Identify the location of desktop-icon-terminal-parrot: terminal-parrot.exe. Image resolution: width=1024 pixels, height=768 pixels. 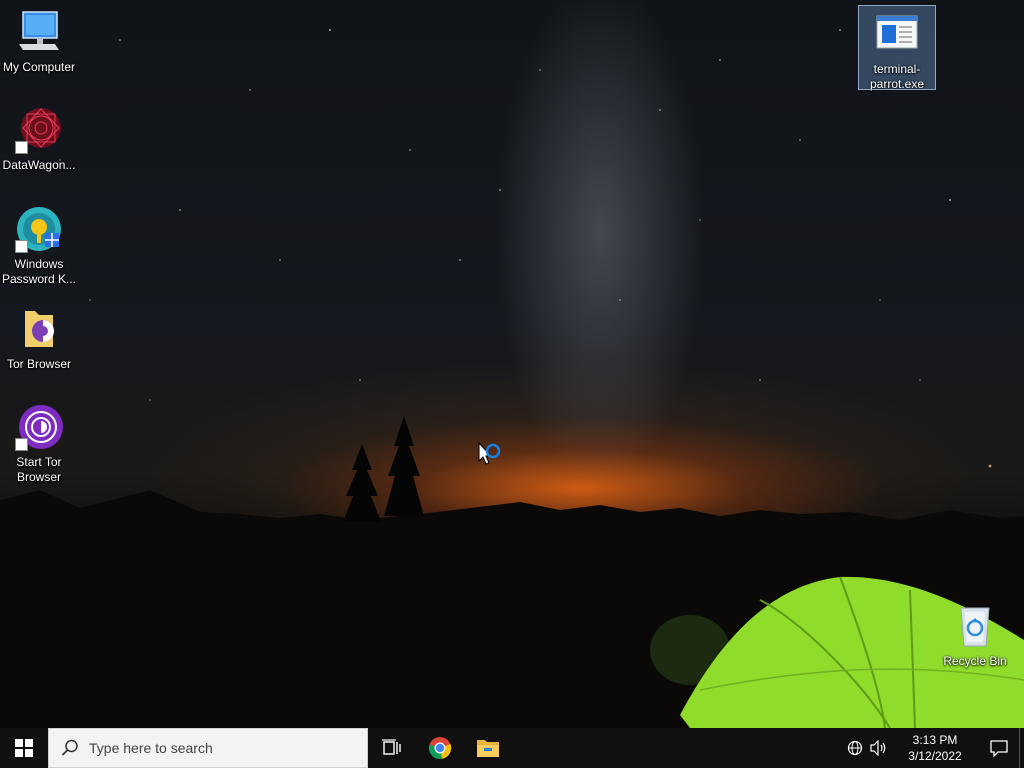
(897, 48).